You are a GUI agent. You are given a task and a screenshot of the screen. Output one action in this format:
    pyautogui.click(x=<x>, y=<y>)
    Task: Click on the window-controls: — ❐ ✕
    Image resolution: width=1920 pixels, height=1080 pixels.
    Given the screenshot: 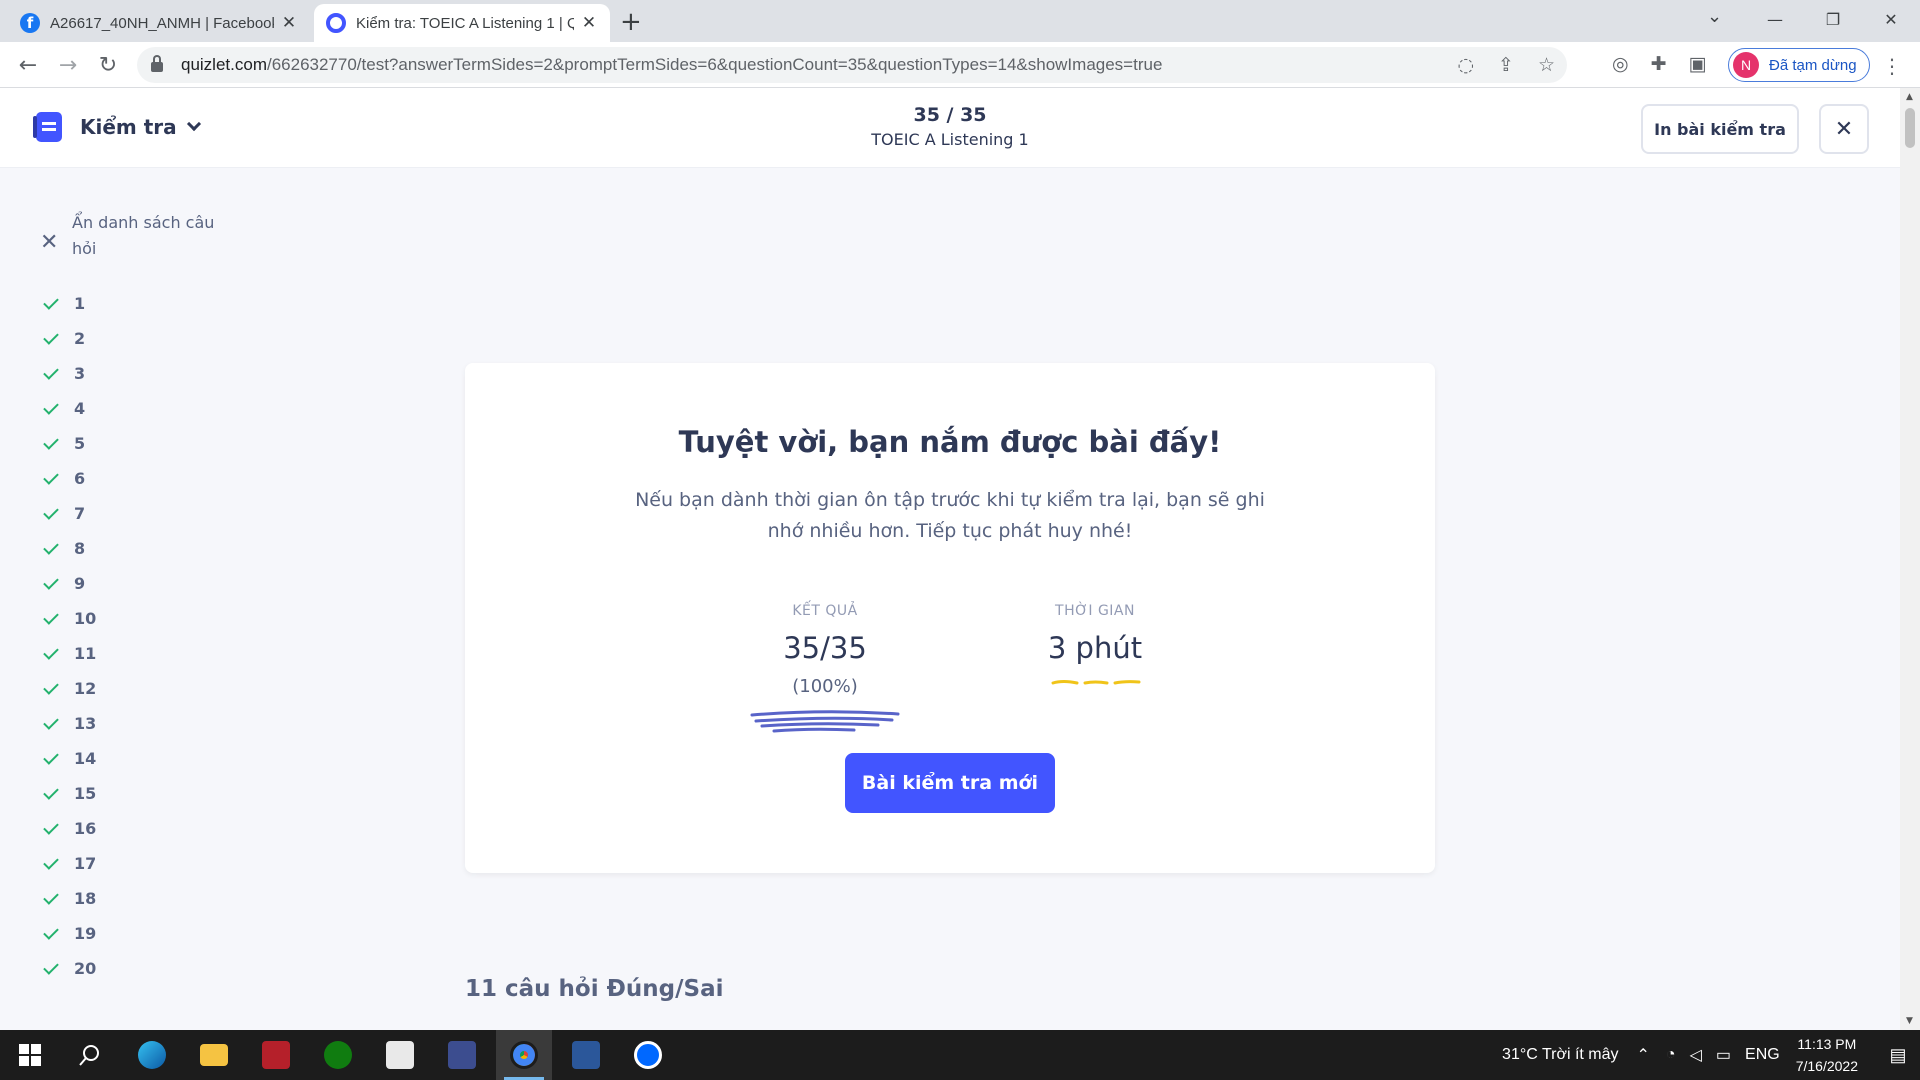 What is the action you would take?
    pyautogui.click(x=1833, y=21)
    